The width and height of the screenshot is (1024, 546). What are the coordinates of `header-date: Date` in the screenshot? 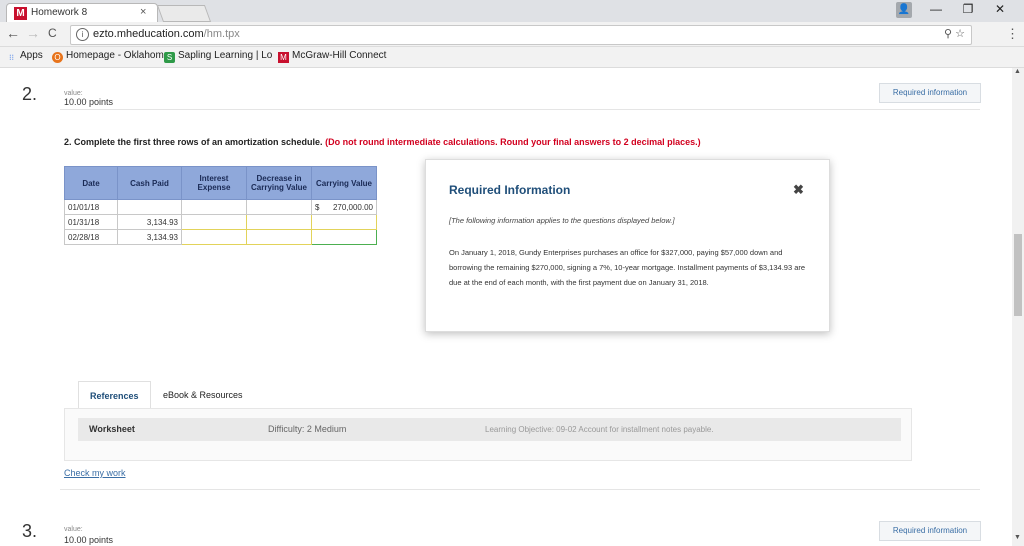 It's located at (91, 183).